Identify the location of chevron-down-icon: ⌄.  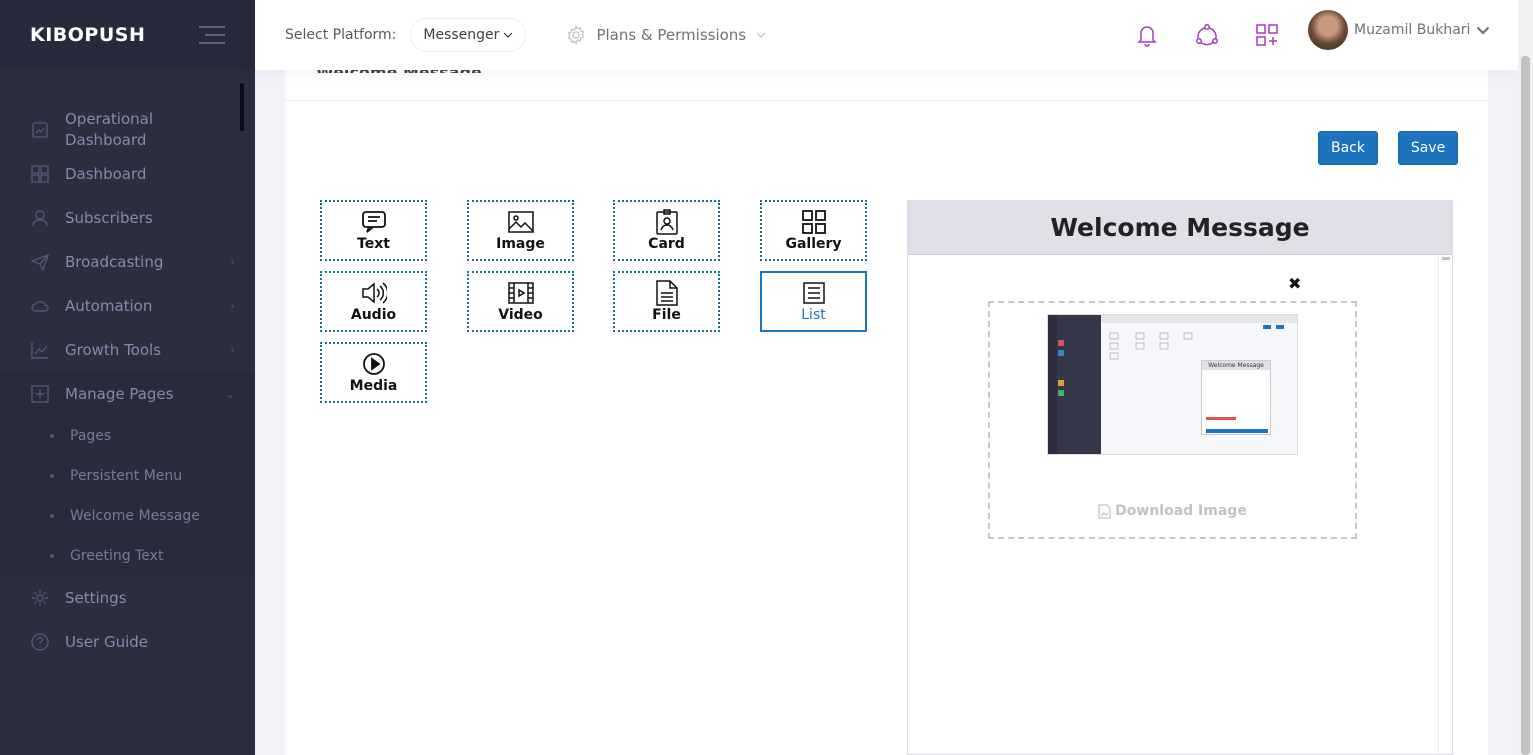
(229, 394).